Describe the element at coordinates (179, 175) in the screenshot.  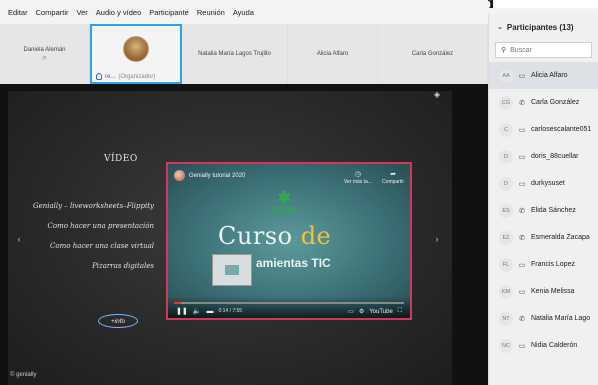
I see `channel-avatar` at that location.